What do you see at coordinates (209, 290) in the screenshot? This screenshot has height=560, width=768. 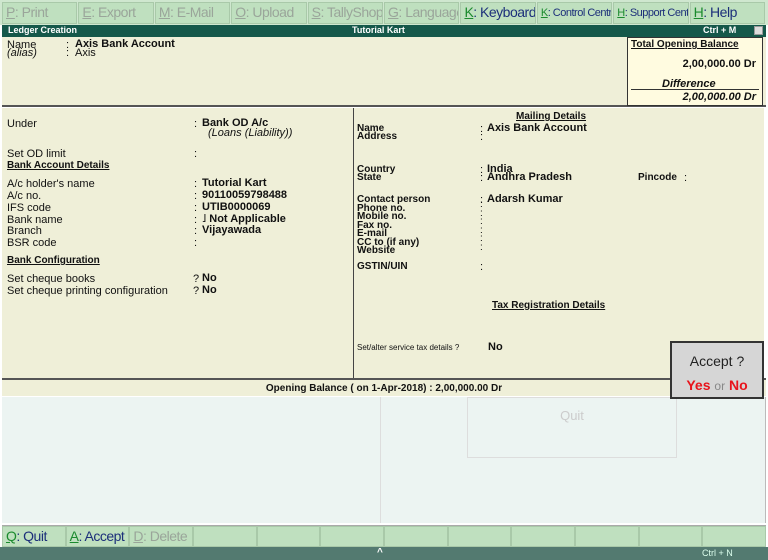 I see `cheque-printing-field: No` at bounding box center [209, 290].